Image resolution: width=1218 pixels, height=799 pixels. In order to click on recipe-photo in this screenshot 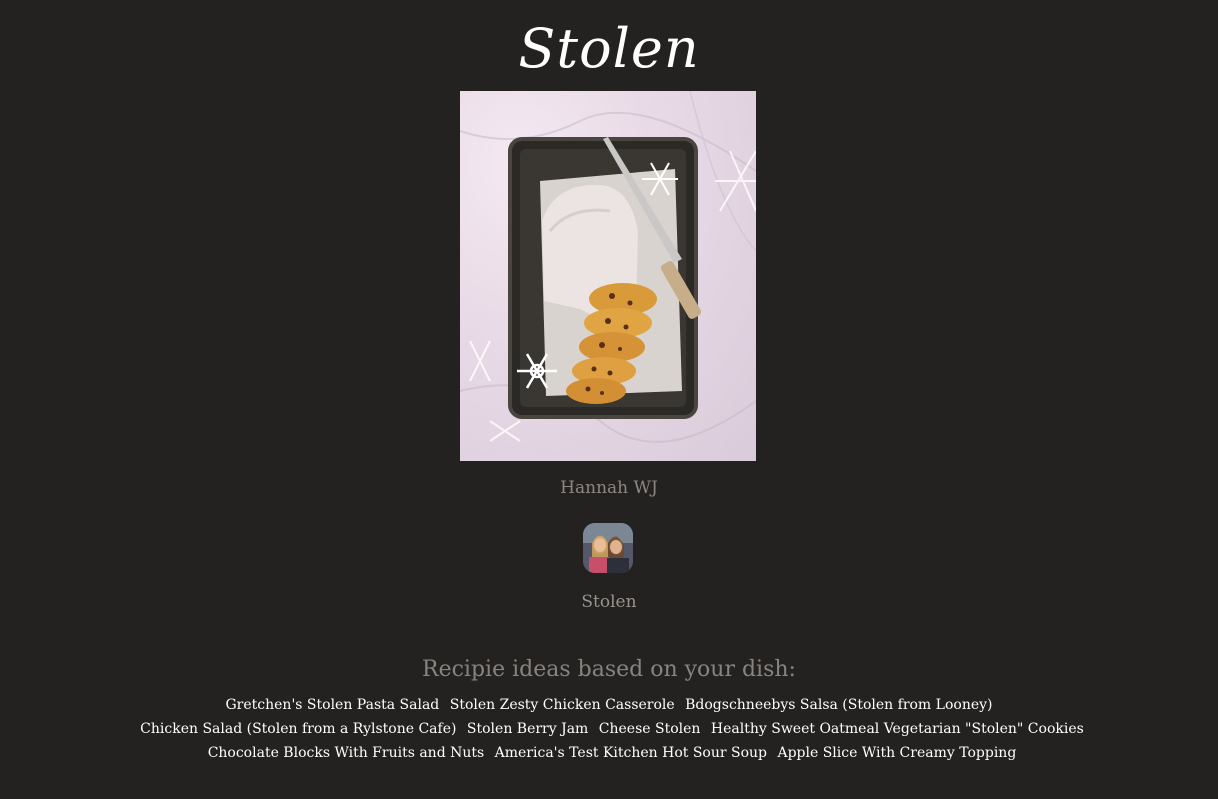, I will do `click(608, 276)`.